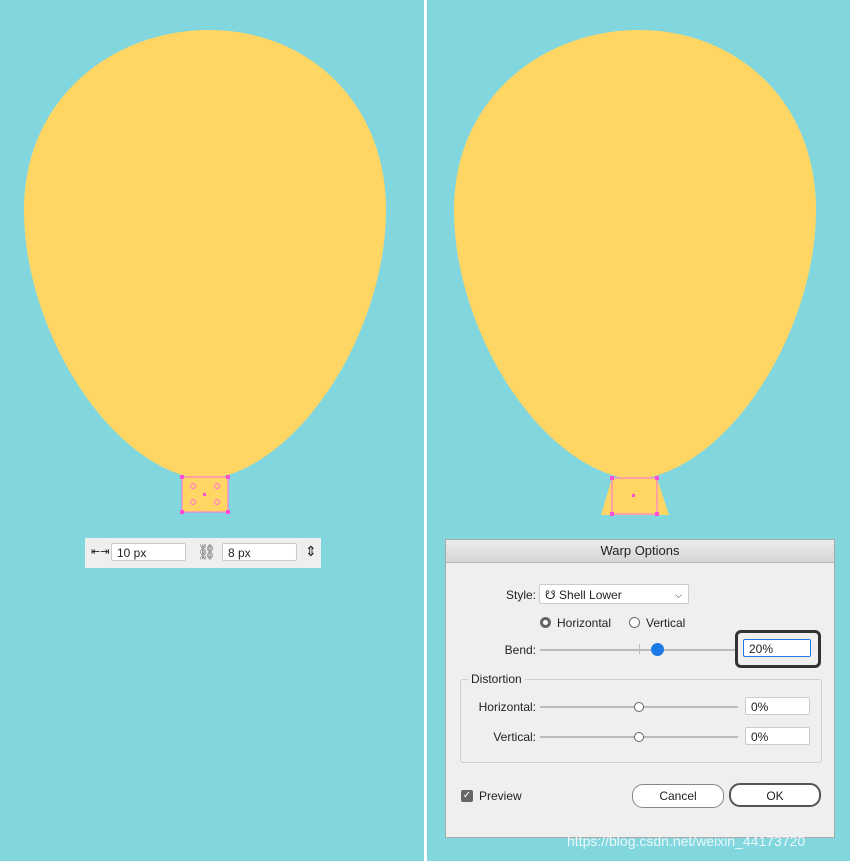 The width and height of the screenshot is (850, 861). Describe the element at coordinates (467, 796) in the screenshot. I see `preview-checkbox: ✓` at that location.